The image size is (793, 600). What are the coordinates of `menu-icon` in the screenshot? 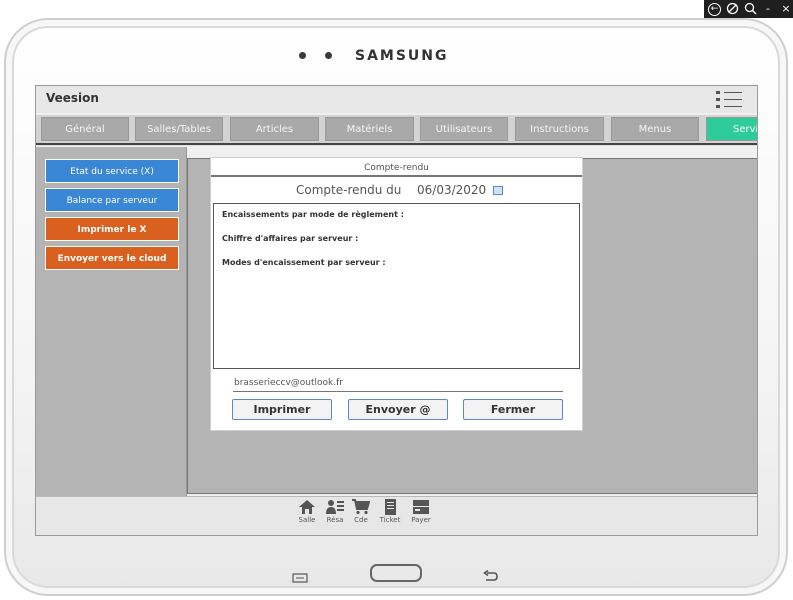 It's located at (729, 99).